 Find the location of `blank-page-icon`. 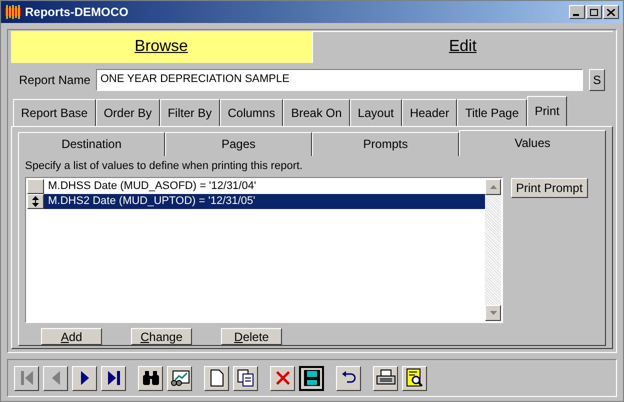

blank-page-icon is located at coordinates (217, 378).